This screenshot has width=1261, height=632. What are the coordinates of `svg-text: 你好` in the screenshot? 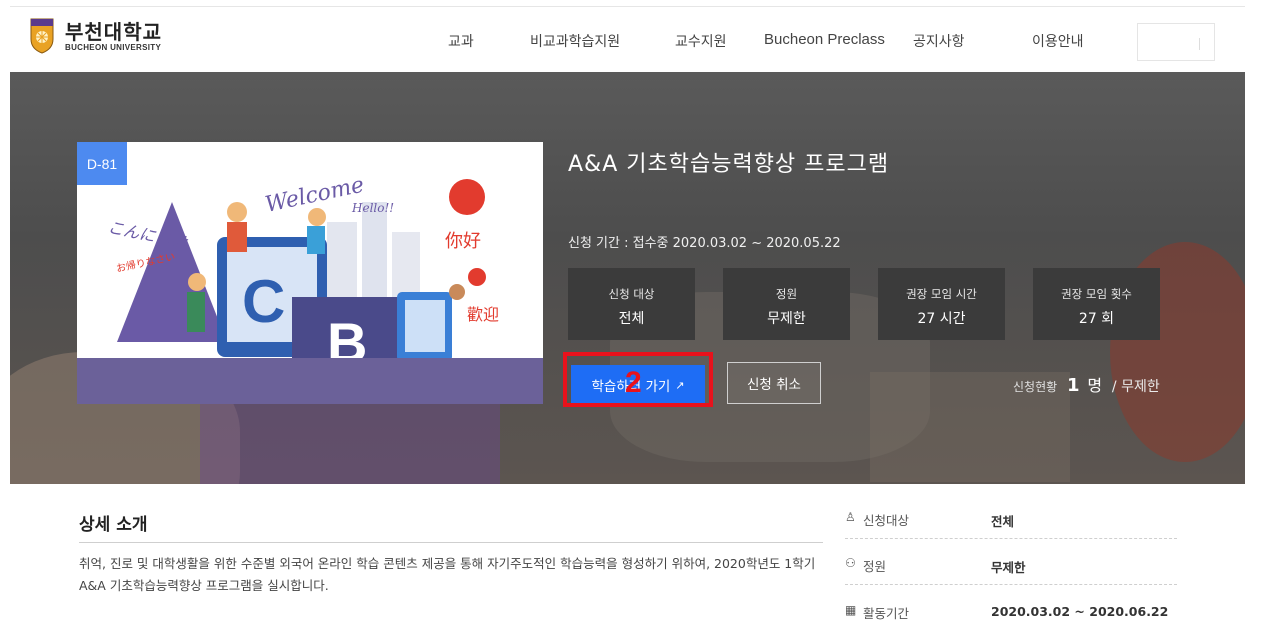 It's located at (463, 241).